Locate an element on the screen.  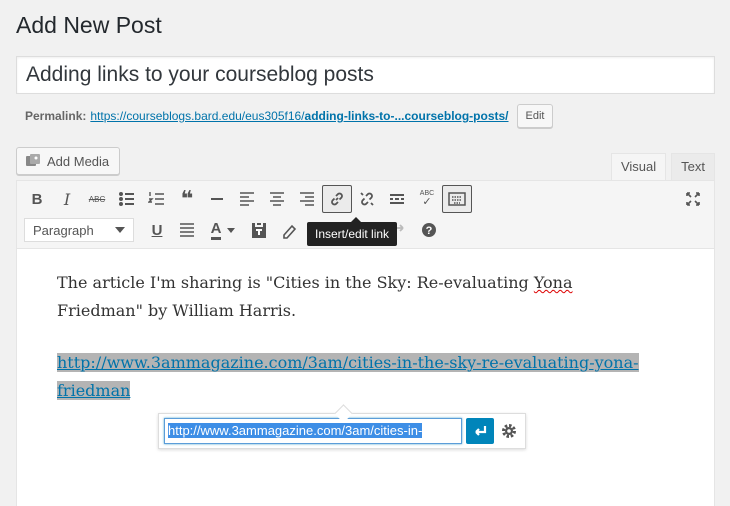
link-options-gear-icon is located at coordinates (509, 431).